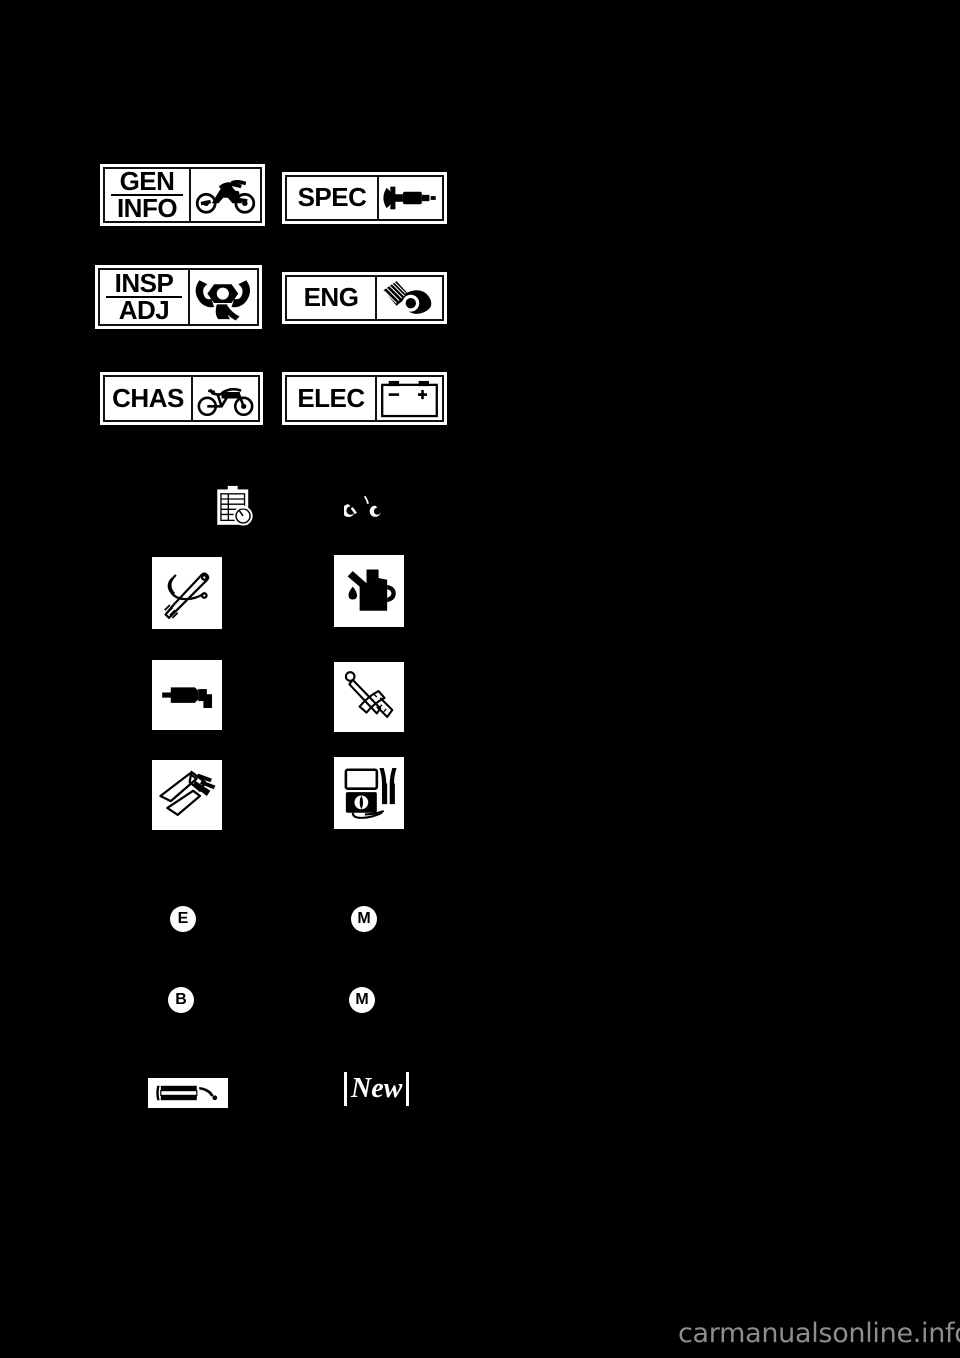 The height and width of the screenshot is (1358, 960). I want to click on multimeter-icon, so click(369, 793).